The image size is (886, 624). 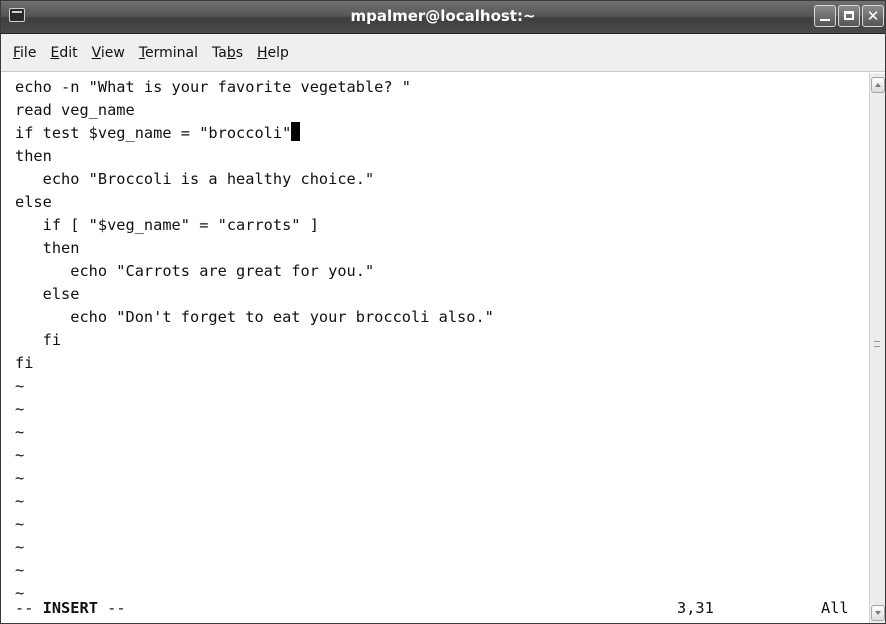 What do you see at coordinates (111, 608) in the screenshot?
I see `mode-suffix: --` at bounding box center [111, 608].